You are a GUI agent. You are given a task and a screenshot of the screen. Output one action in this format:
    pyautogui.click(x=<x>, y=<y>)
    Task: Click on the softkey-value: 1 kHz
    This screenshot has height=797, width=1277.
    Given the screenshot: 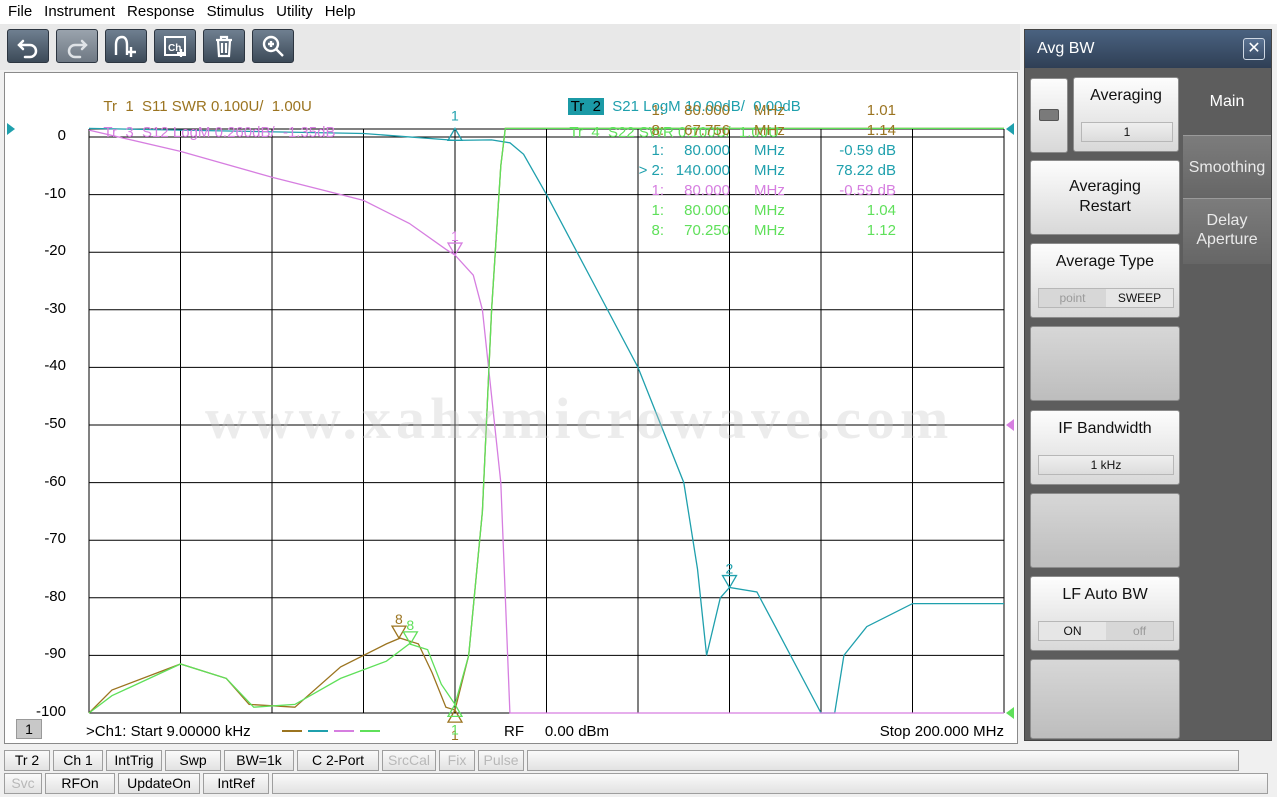 What is the action you would take?
    pyautogui.click(x=1106, y=465)
    